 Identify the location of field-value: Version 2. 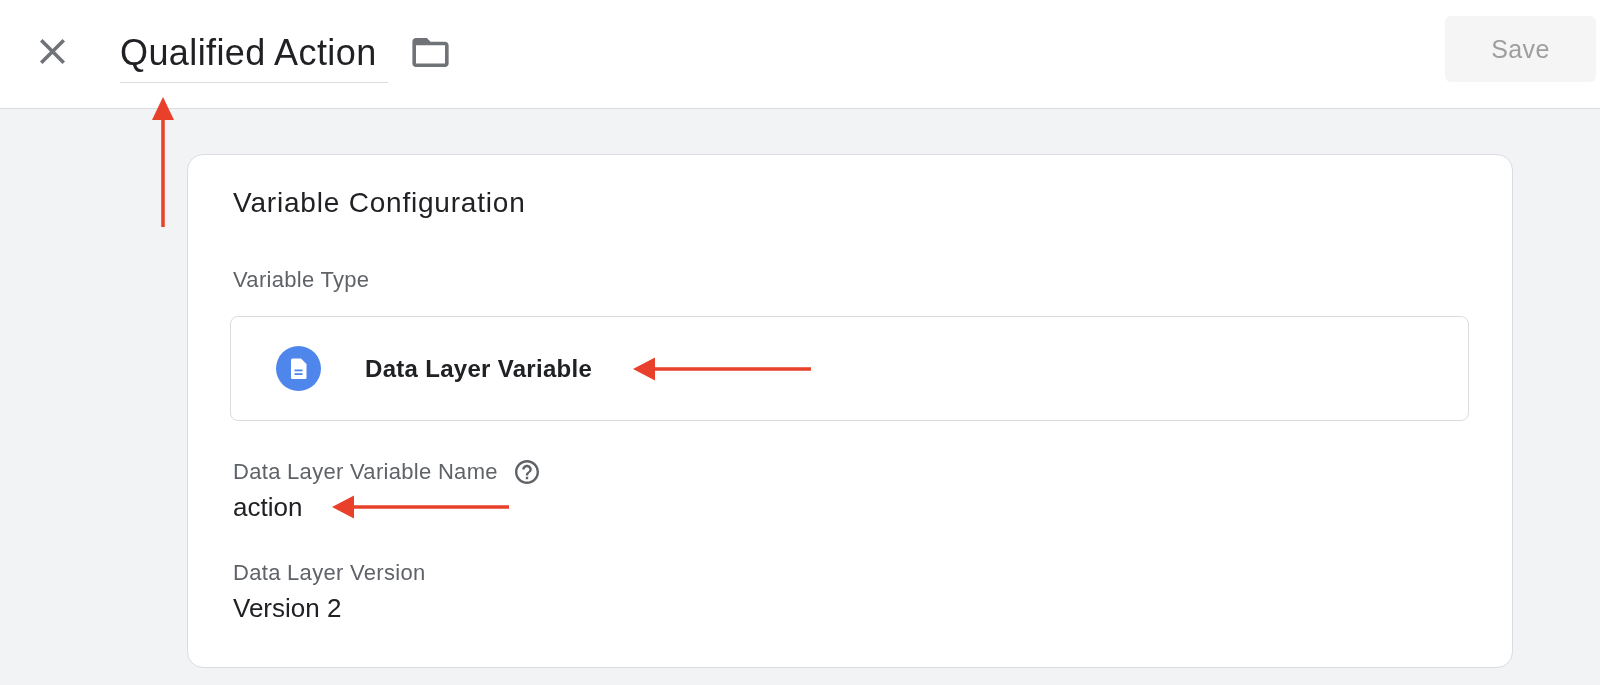
(287, 608).